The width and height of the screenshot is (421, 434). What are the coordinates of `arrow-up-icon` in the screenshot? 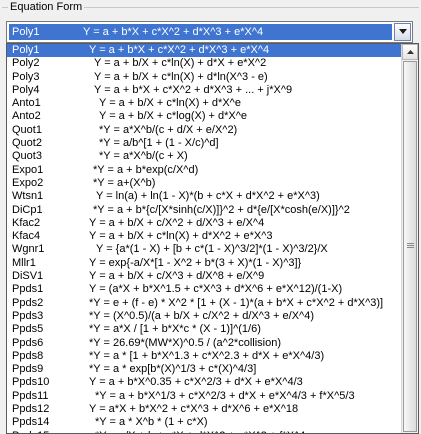 It's located at (410, 52).